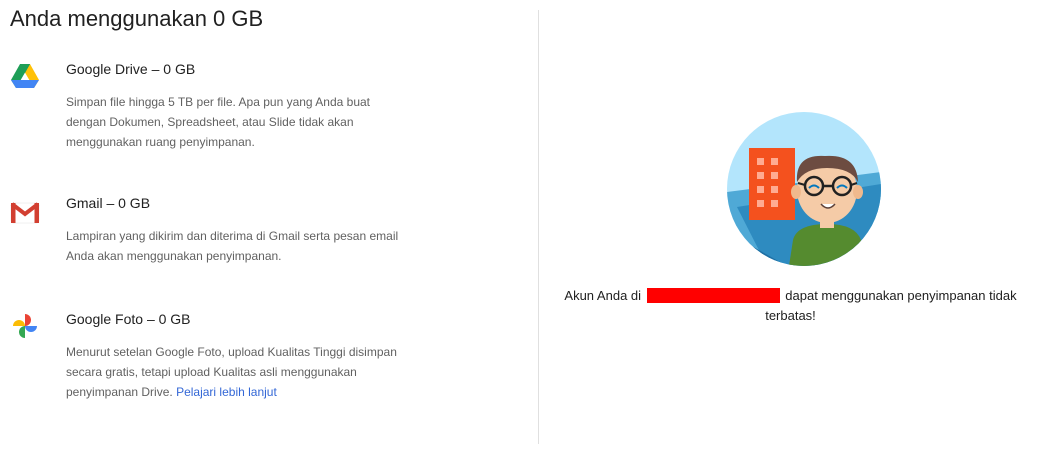 The height and width of the screenshot is (453, 1042). What do you see at coordinates (226, 392) in the screenshot?
I see `learn-more-link: Pelajari lebih lanjut` at bounding box center [226, 392].